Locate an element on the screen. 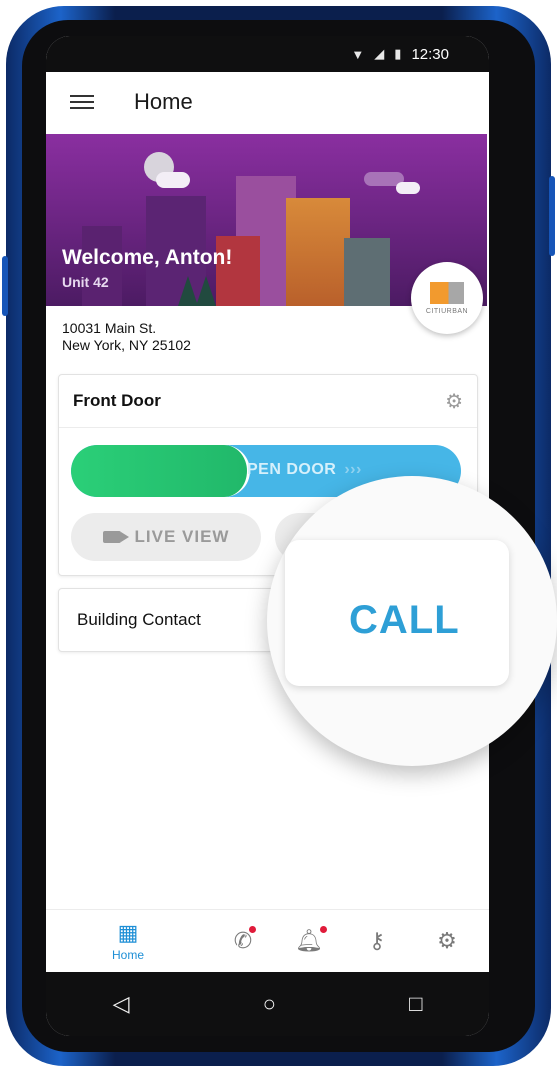  slider-label: PEN DOOR ››› is located at coordinates (304, 470).